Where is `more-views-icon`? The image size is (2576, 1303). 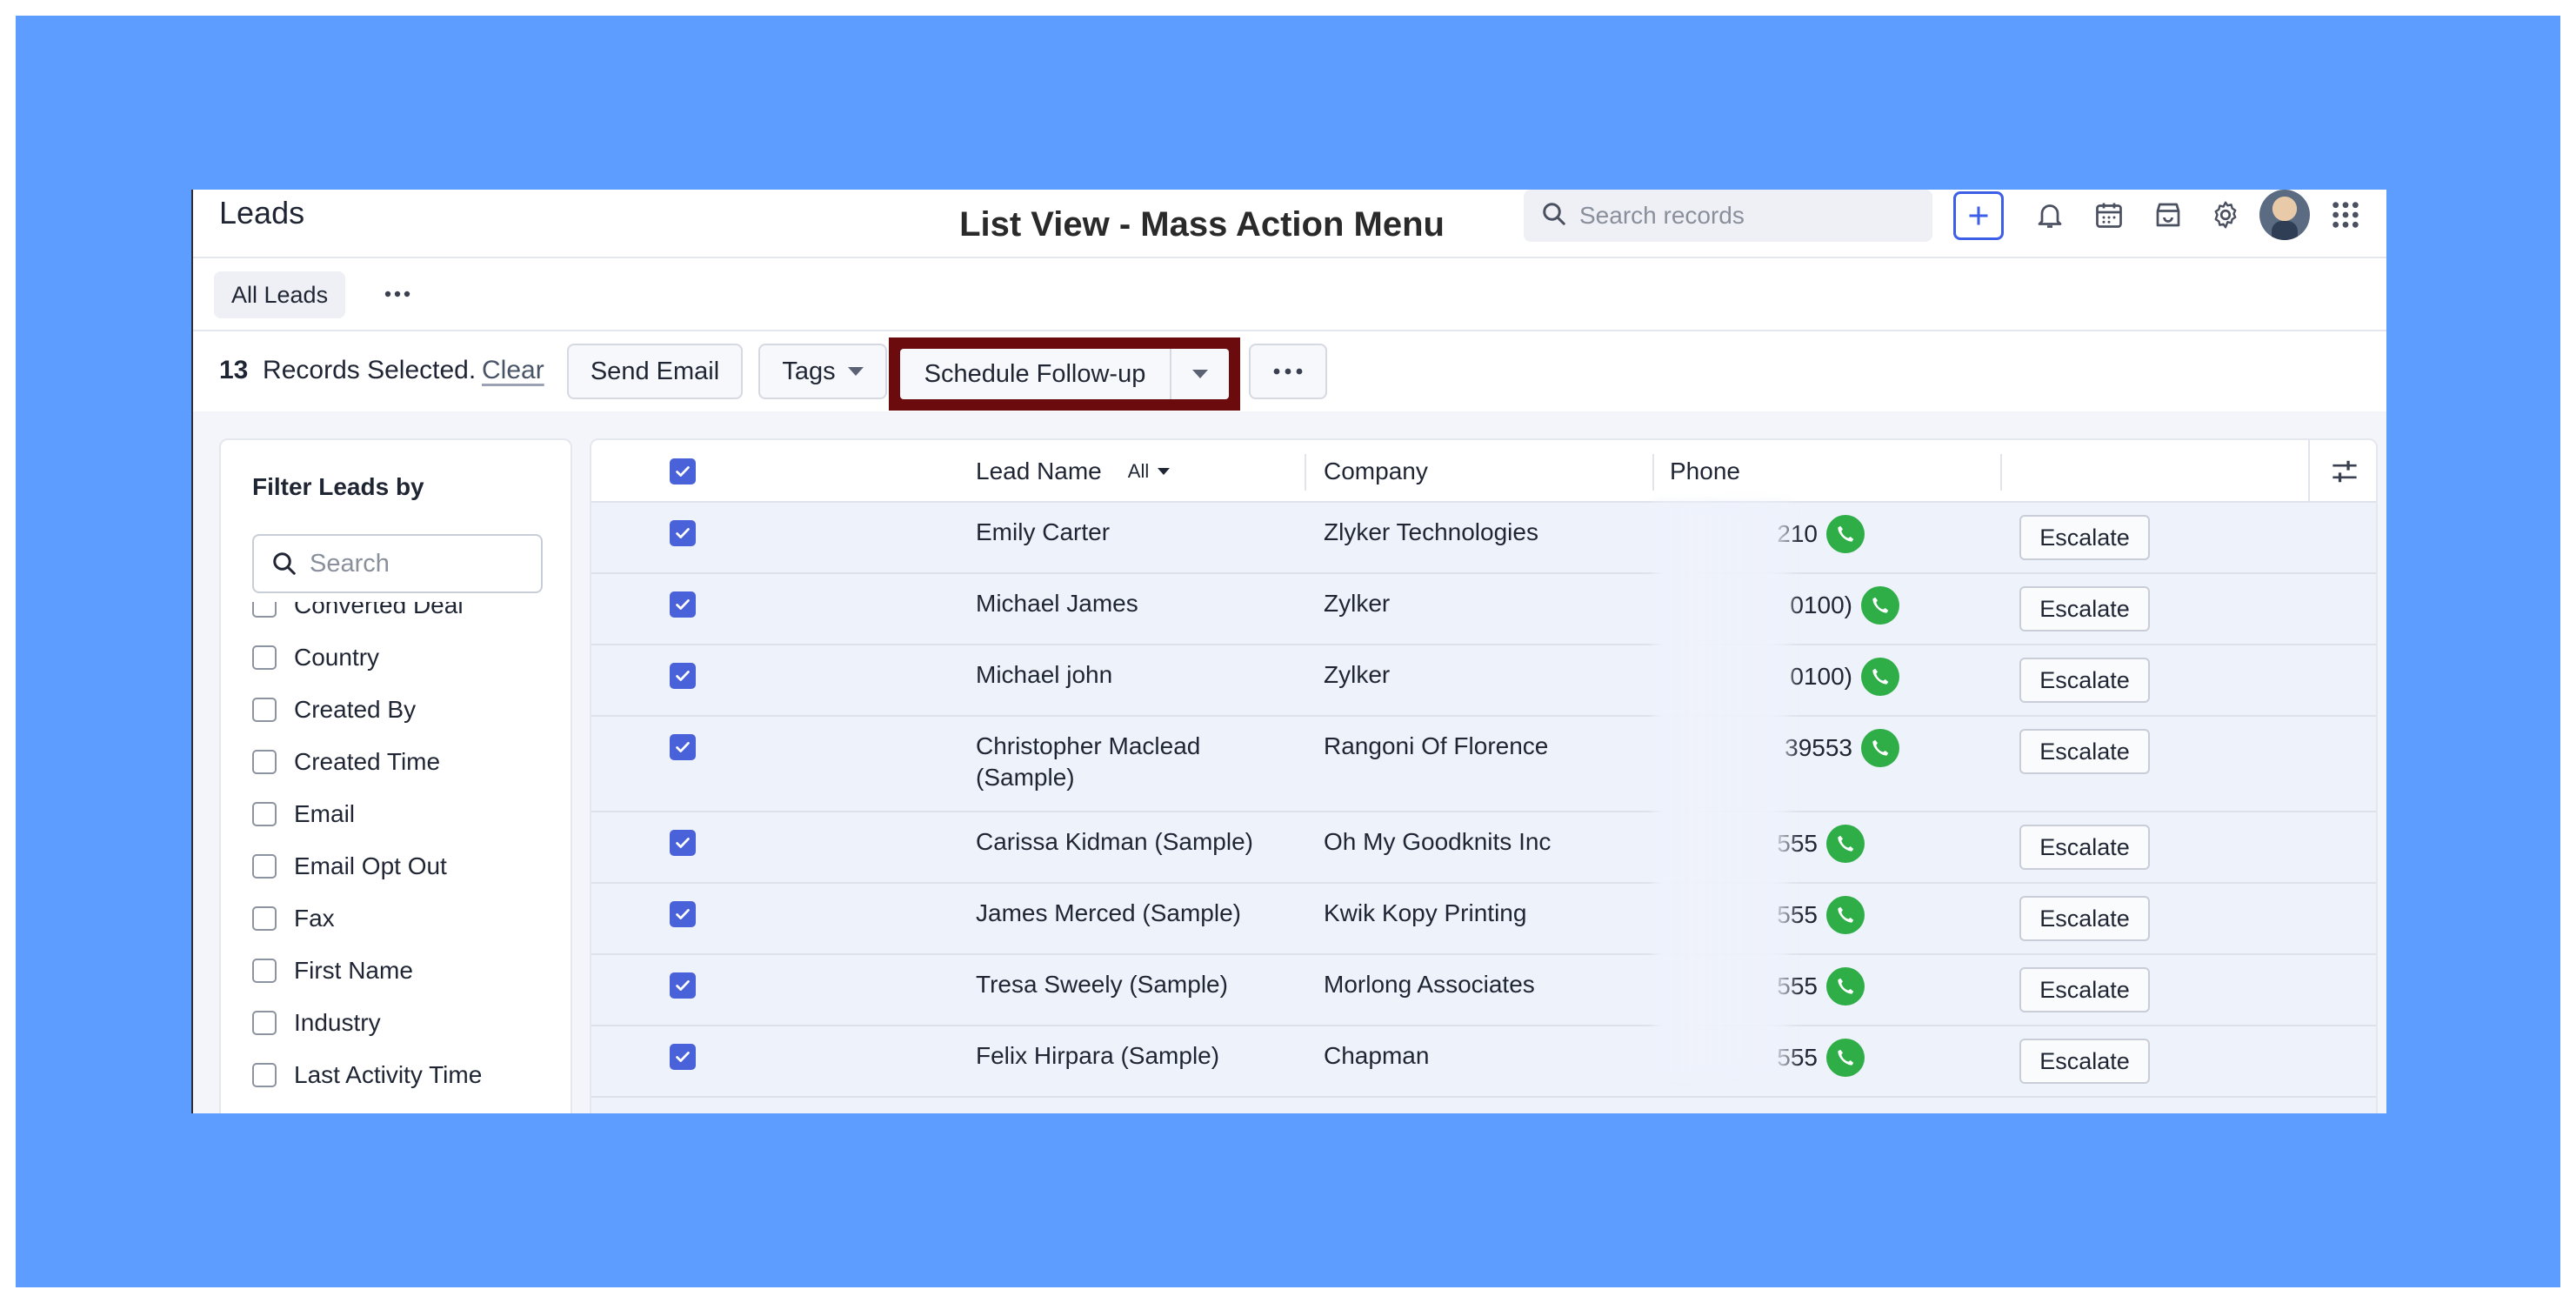 more-views-icon is located at coordinates (397, 294).